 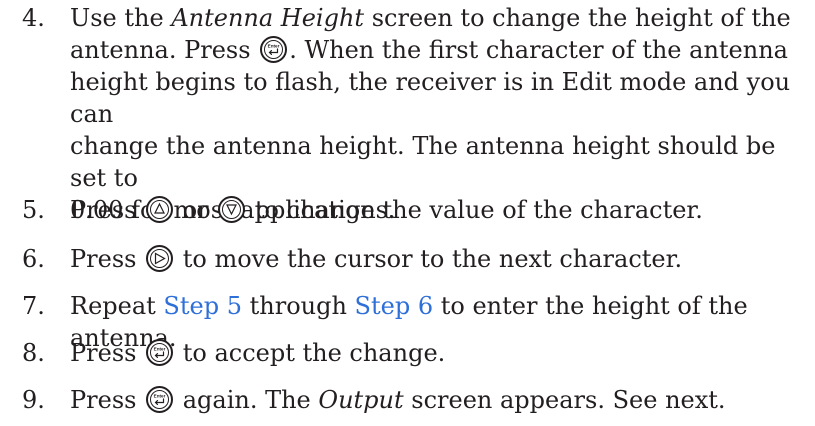 What do you see at coordinates (33, 210) in the screenshot?
I see `step-number: 5.` at bounding box center [33, 210].